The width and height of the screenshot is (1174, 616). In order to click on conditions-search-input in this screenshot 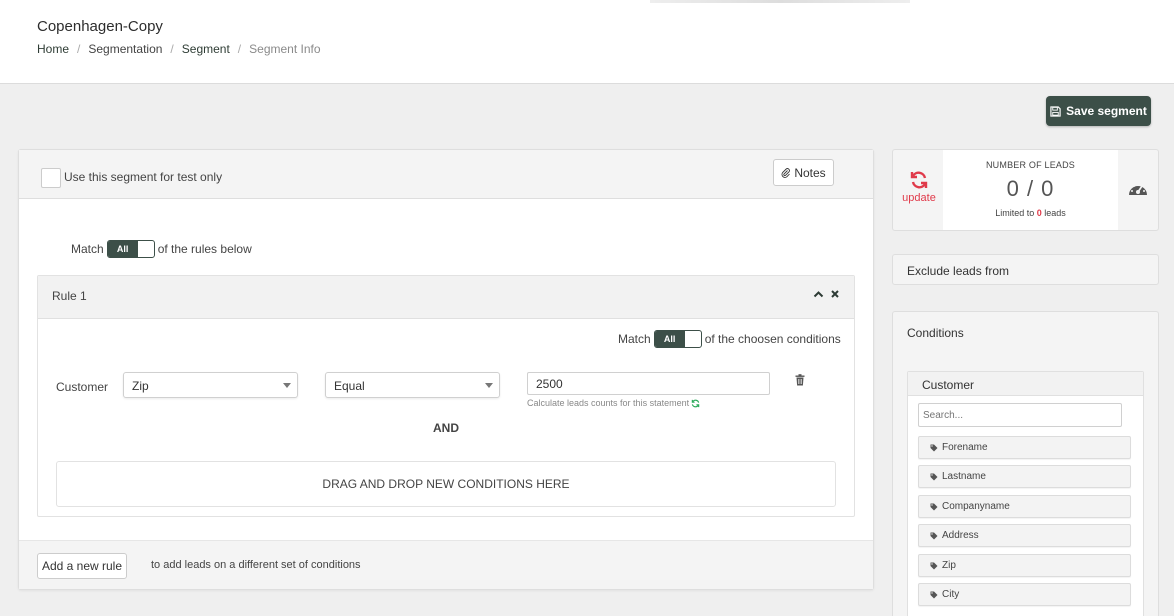, I will do `click(1020, 415)`.